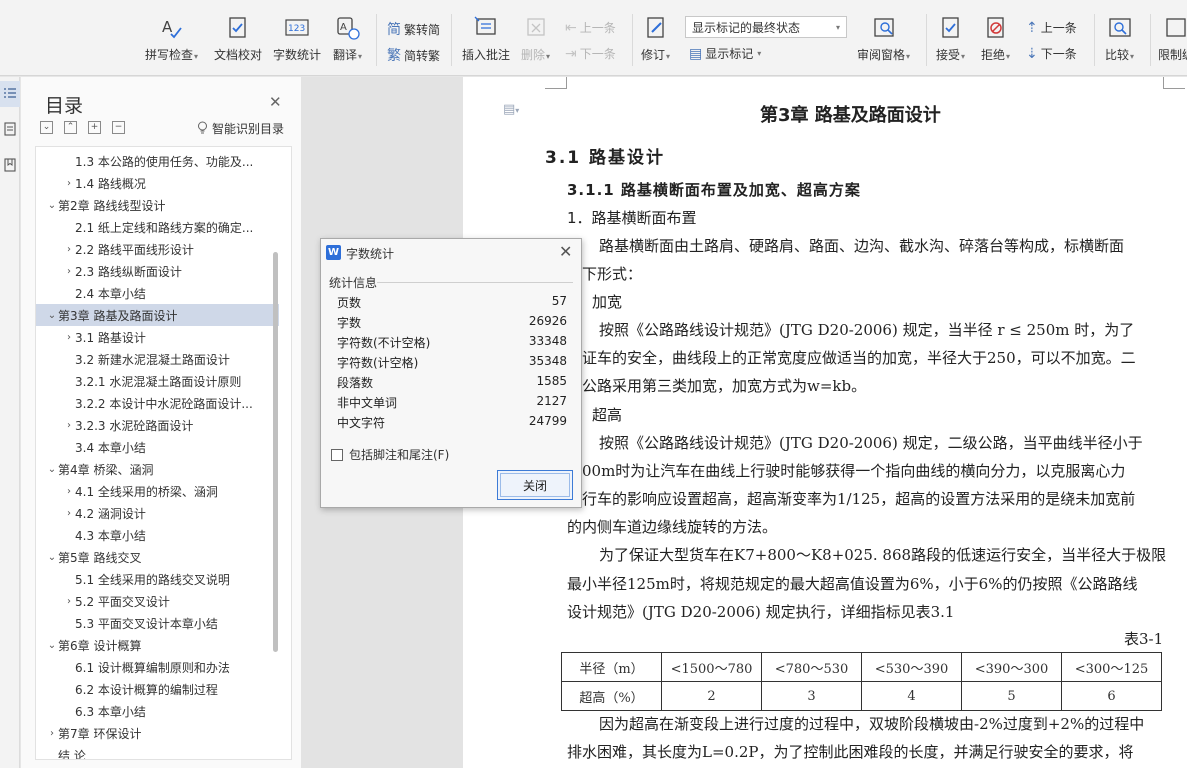 This screenshot has width=1187, height=768. Describe the element at coordinates (275, 452) in the screenshot. I see `toc-scrollbar` at that location.